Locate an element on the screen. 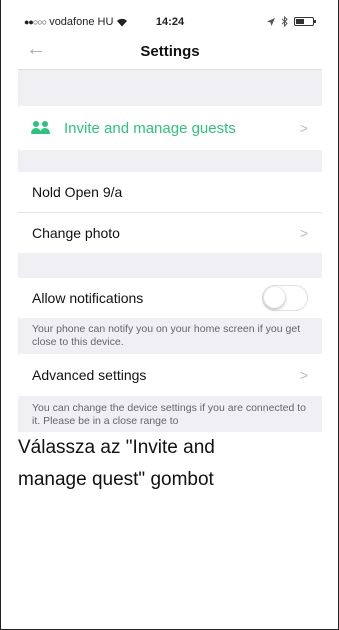  advanced-settings-row: Advanced settings > is located at coordinates (170, 375).